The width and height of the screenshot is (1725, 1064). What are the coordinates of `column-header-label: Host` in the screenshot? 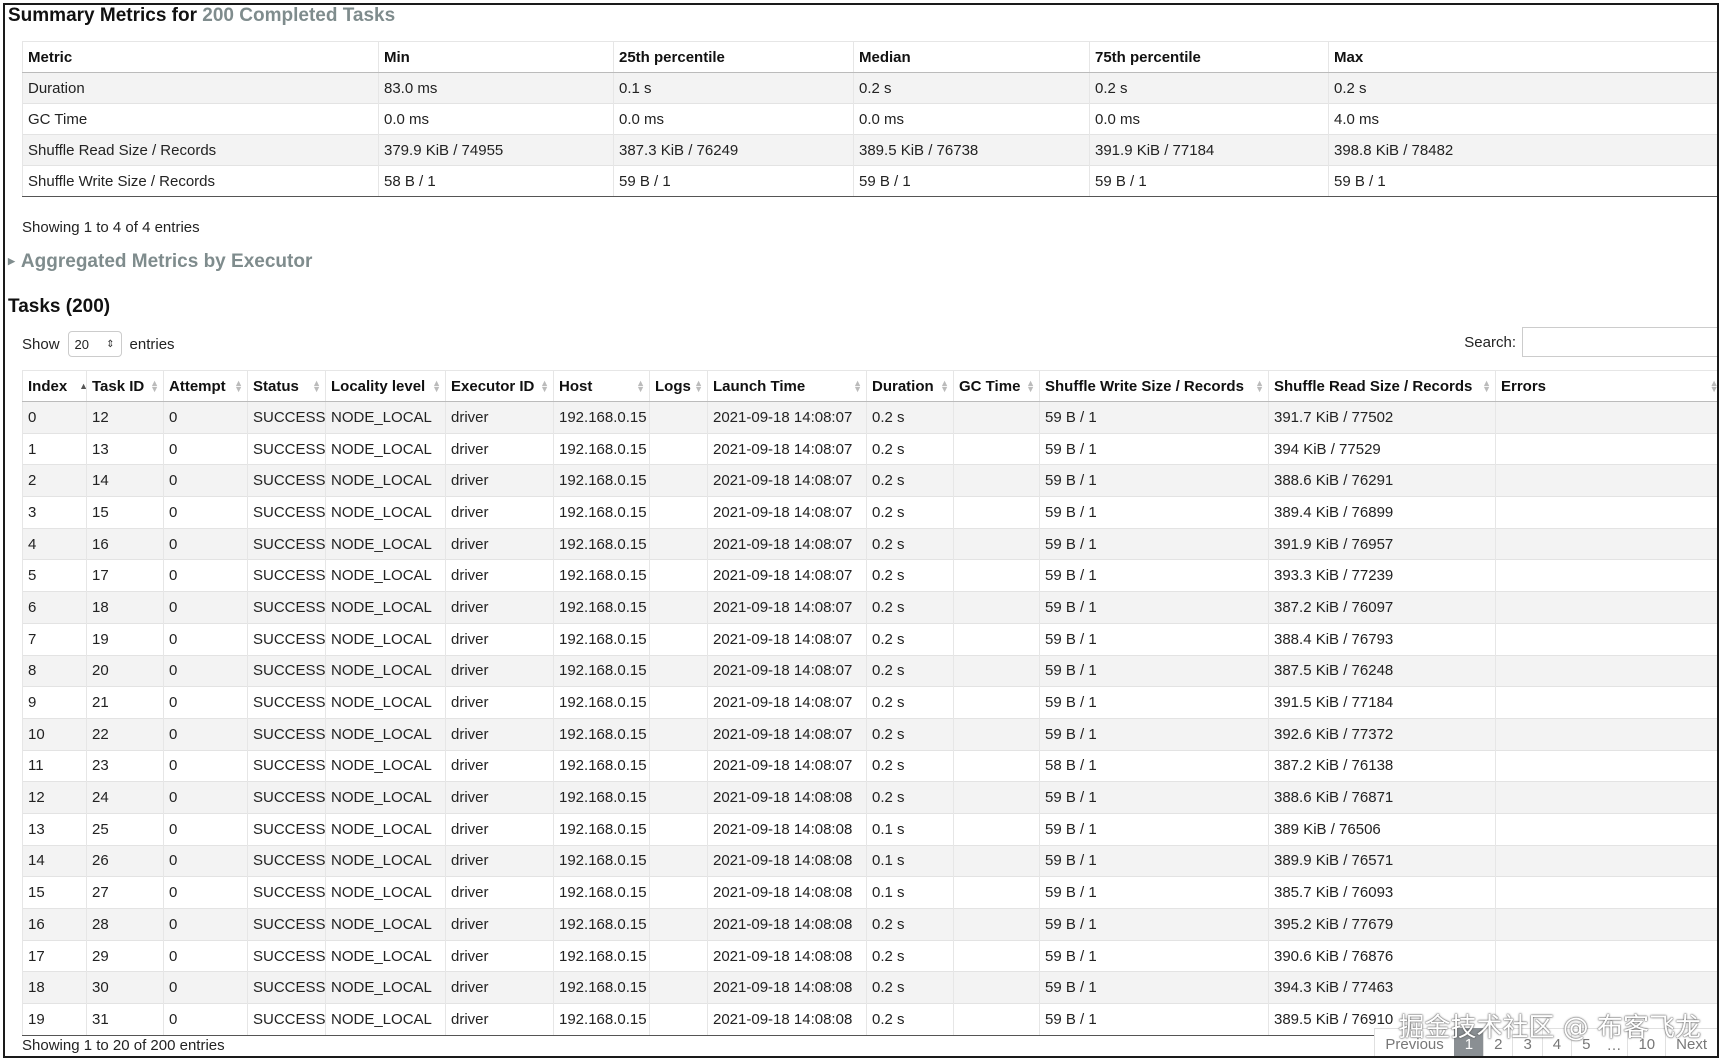 It's located at (576, 386).